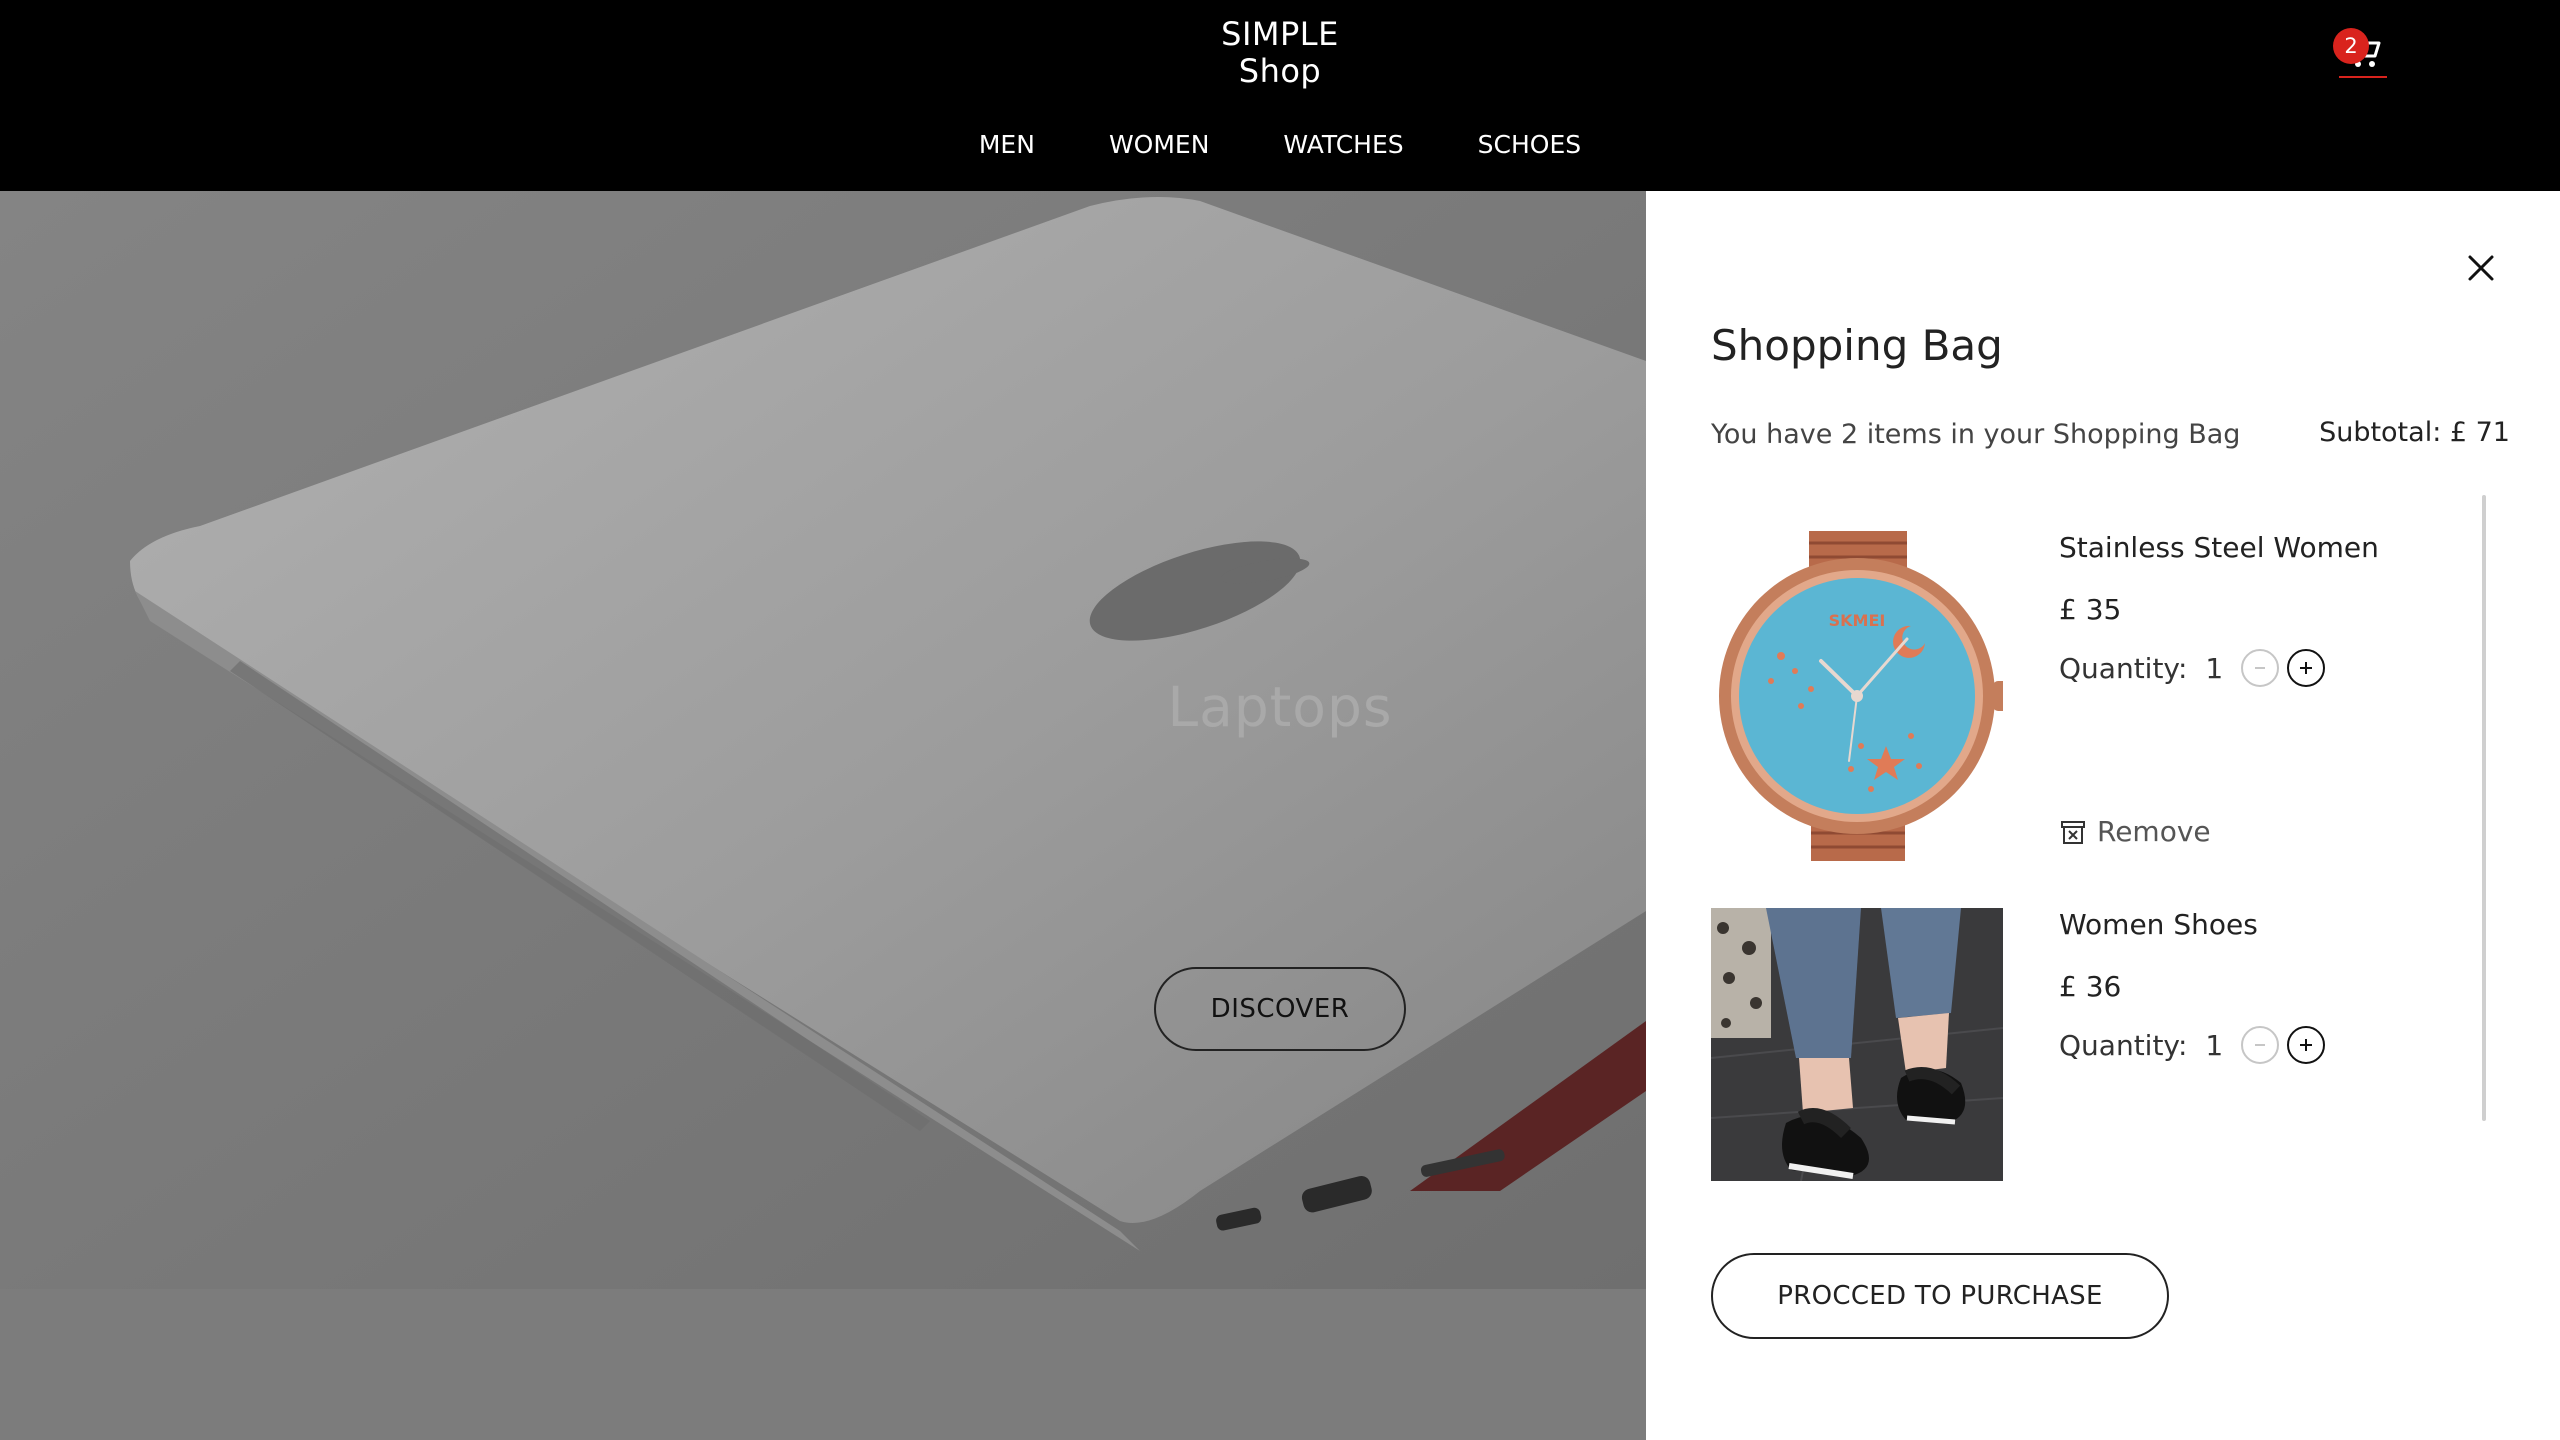  I want to click on discover-button: DISCOVER, so click(1280, 1009).